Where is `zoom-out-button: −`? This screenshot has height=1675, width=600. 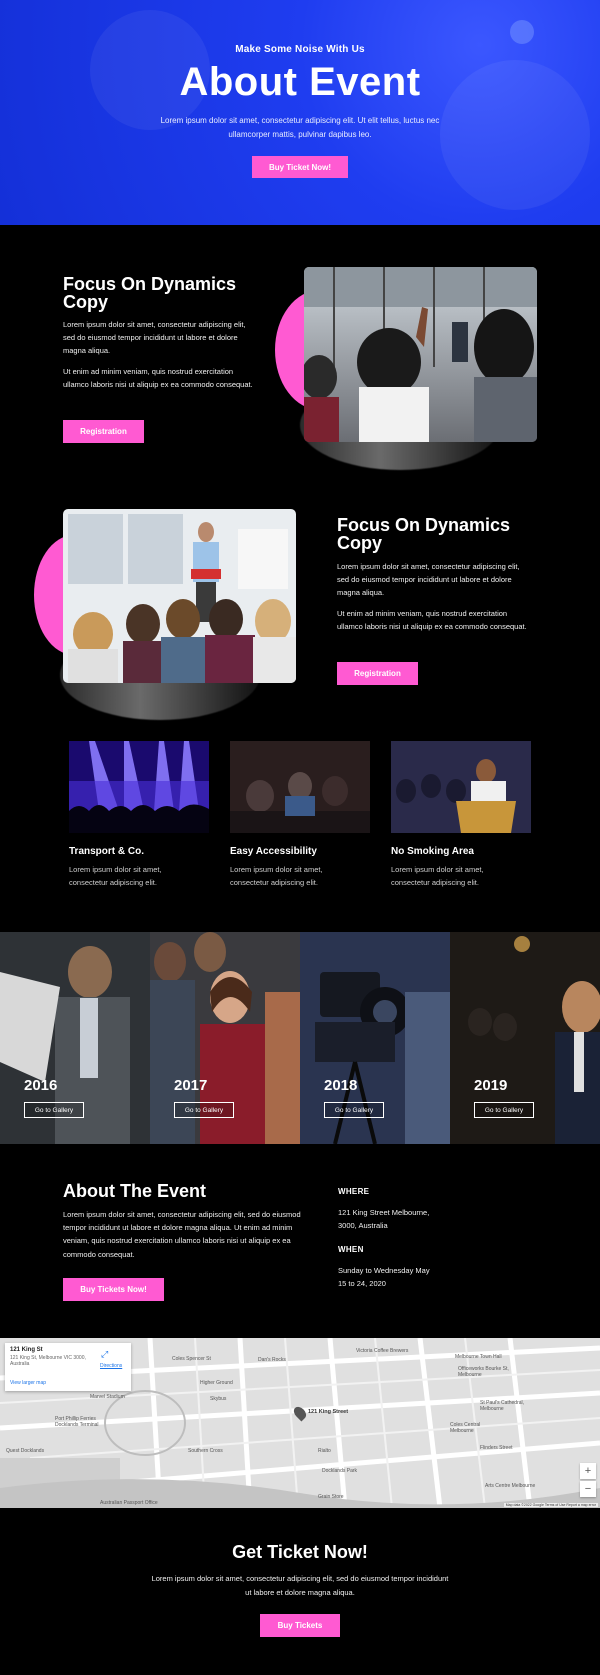
zoom-out-button: − is located at coordinates (588, 1489).